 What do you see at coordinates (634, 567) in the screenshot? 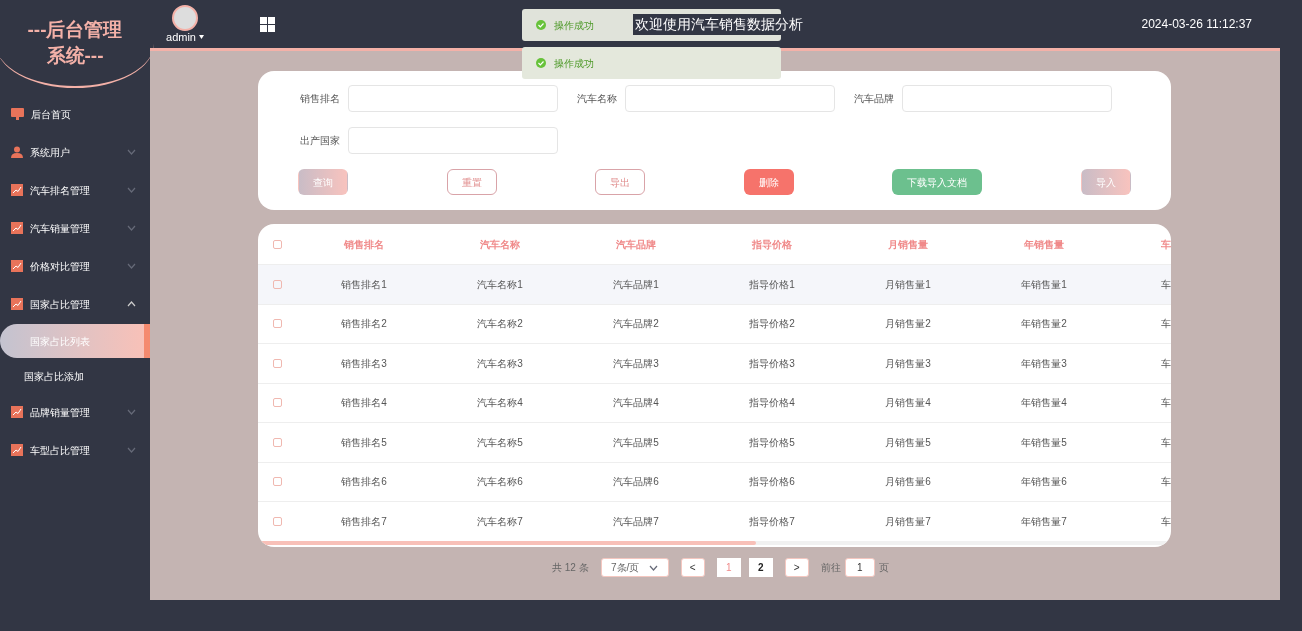
I see `page-size-select: 7条/页` at bounding box center [634, 567].